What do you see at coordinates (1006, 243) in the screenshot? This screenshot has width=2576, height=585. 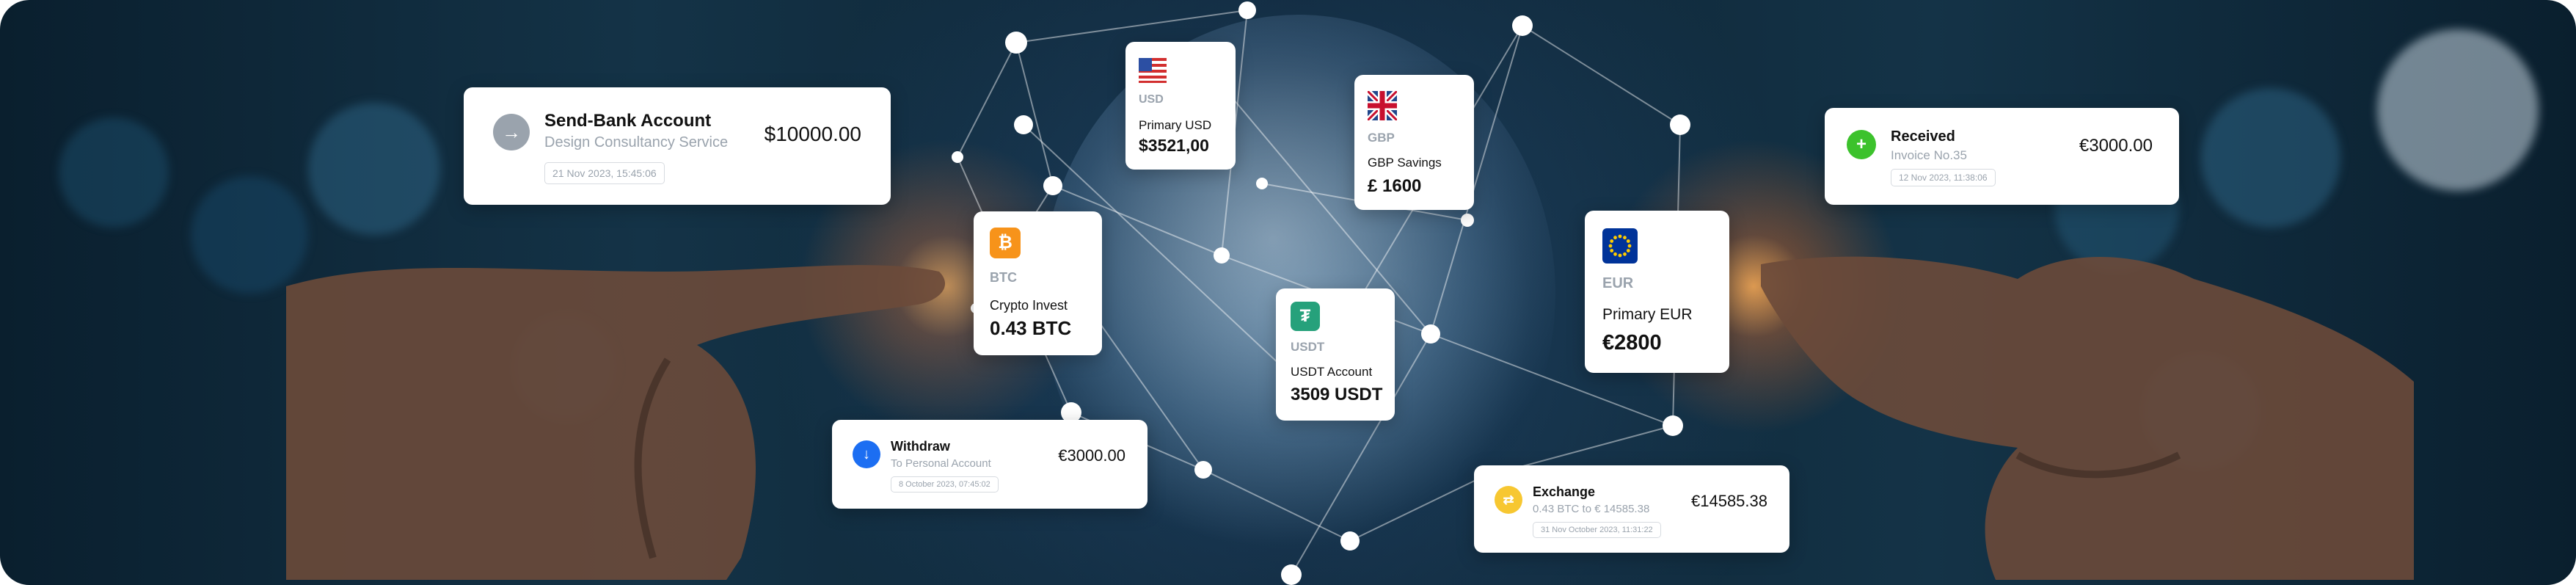 I see `bitcoin-icon: ₿` at bounding box center [1006, 243].